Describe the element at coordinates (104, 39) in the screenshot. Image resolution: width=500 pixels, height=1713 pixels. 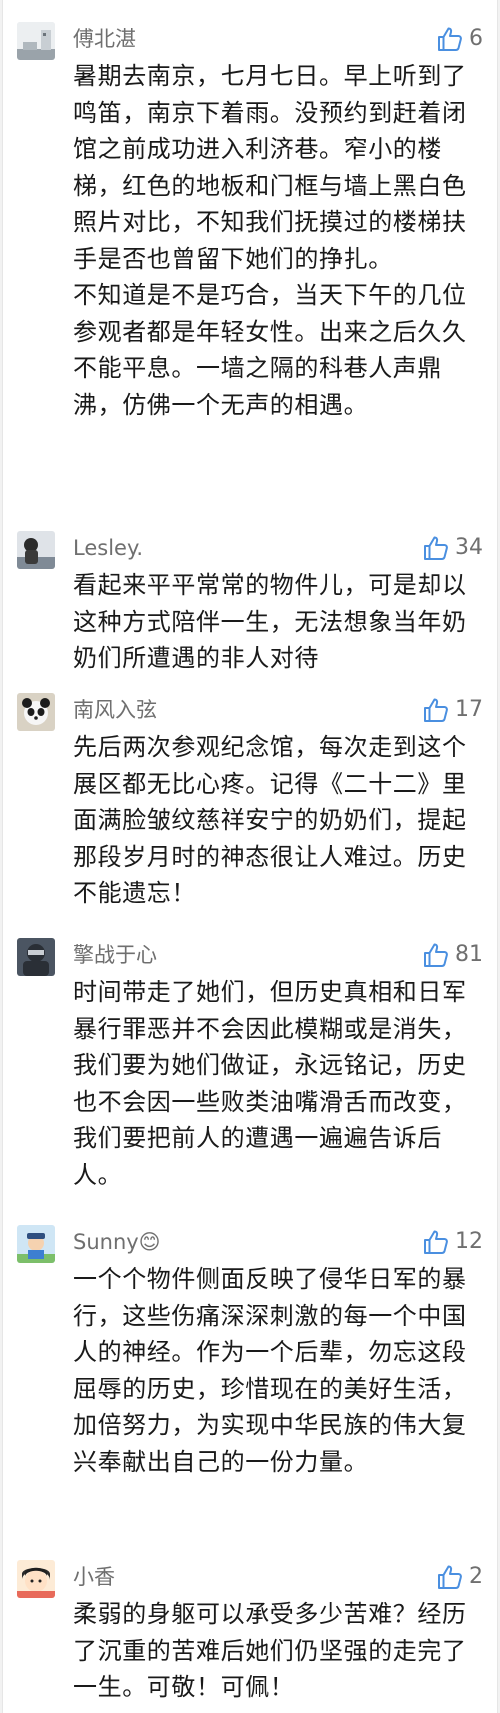
I see `username: 傅北湛` at that location.